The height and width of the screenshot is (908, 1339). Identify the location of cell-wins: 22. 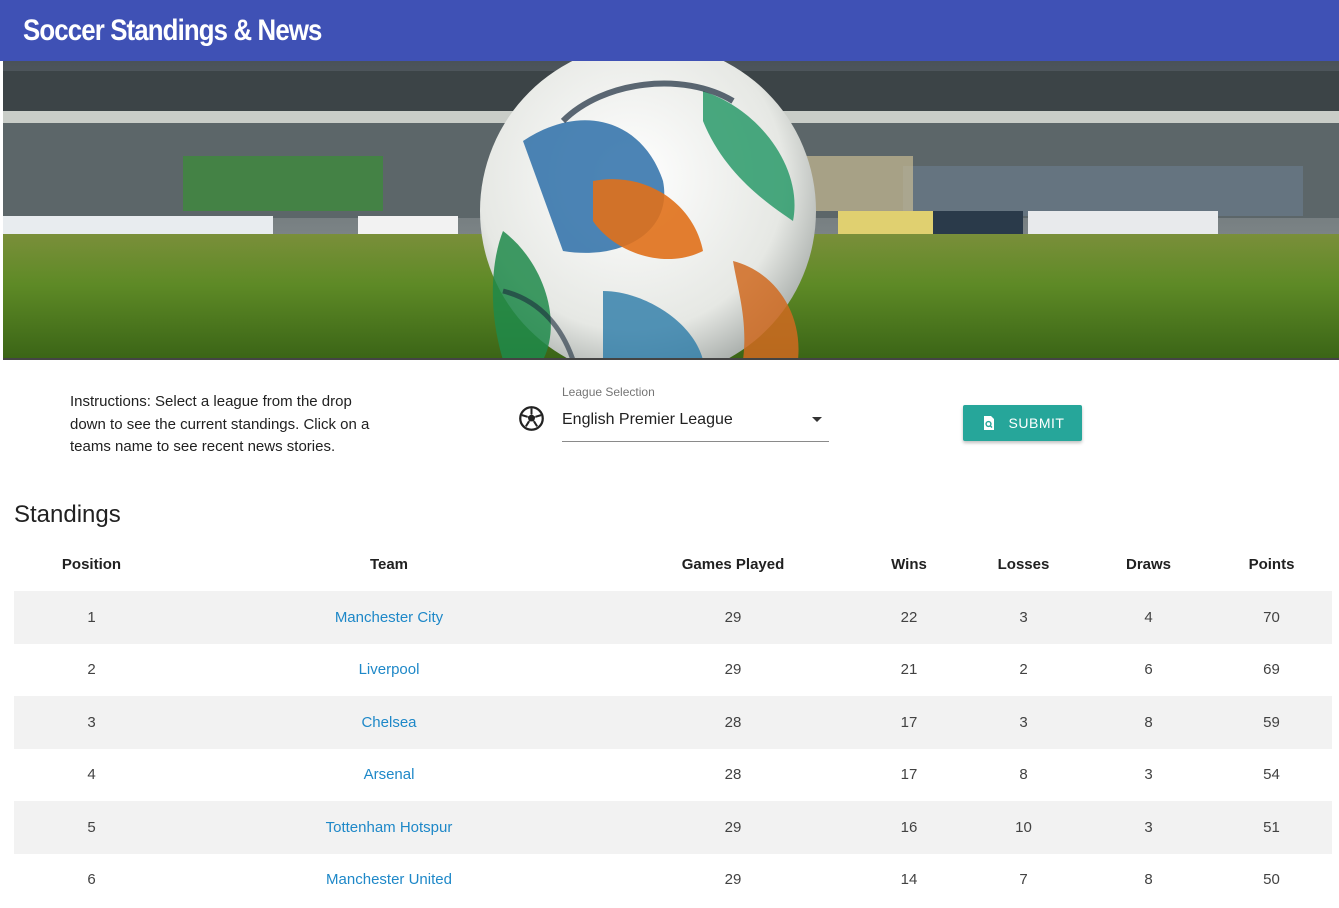
(909, 617).